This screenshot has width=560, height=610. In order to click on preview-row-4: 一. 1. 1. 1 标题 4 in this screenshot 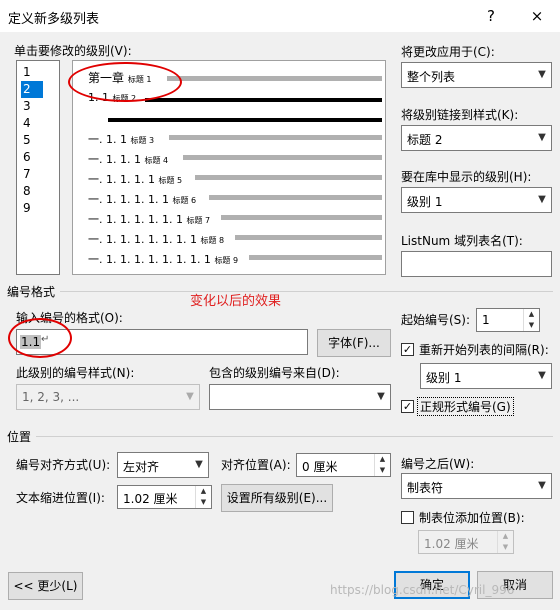, I will do `click(128, 159)`.